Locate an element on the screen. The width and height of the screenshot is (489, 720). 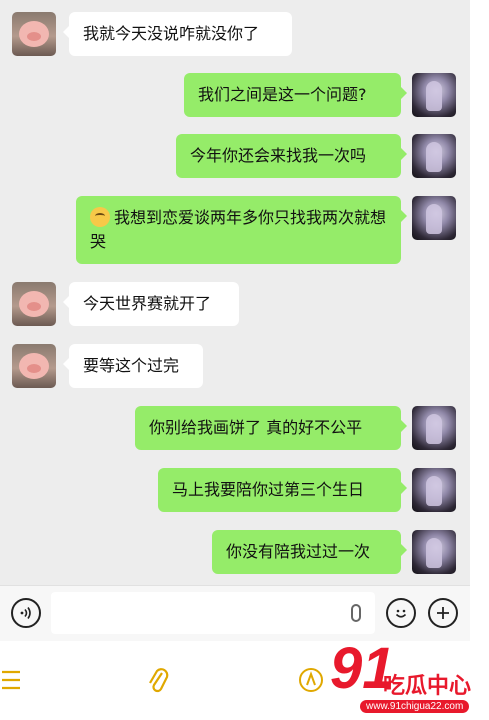
outgoing-message: 你别给我画饼了 真的好不公平 is located at coordinates (271, 428).